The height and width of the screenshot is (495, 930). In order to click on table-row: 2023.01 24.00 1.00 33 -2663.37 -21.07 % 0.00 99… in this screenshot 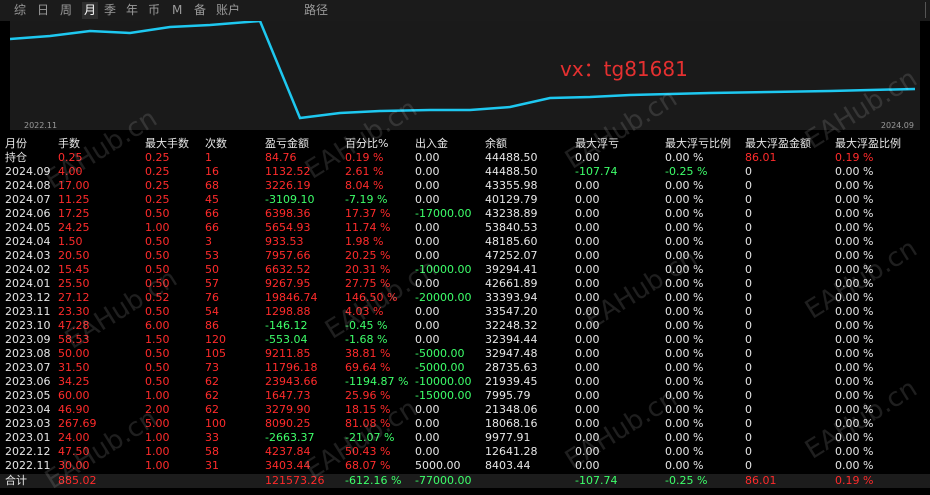, I will do `click(465, 438)`.